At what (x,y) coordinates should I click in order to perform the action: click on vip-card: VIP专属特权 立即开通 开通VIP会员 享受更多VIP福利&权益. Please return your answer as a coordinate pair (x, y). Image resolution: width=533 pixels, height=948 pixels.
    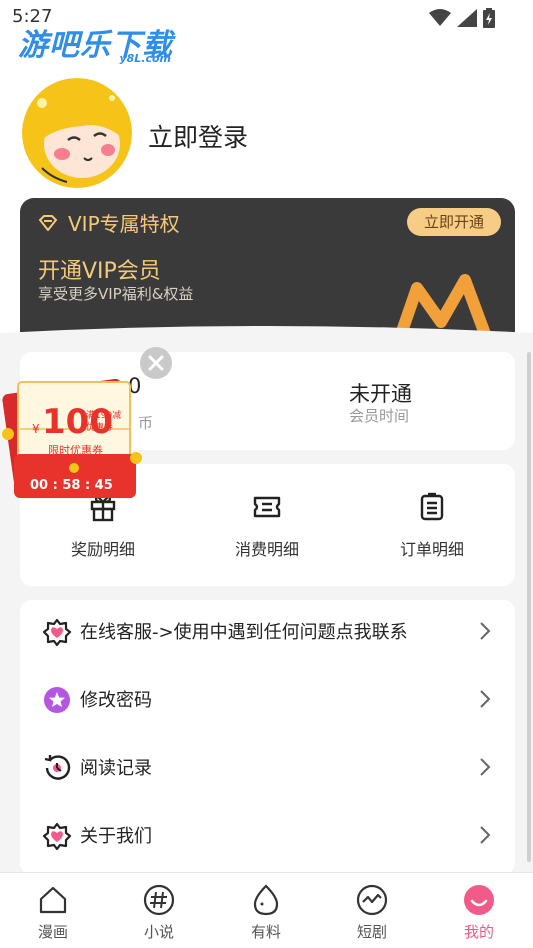
    Looking at the image, I should click on (267, 272).